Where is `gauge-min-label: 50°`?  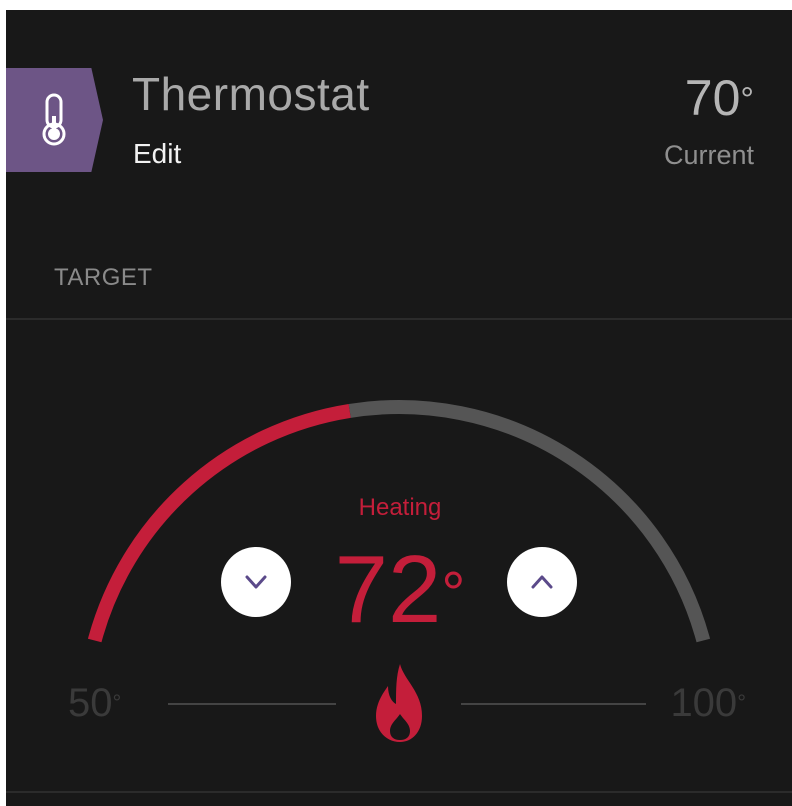 gauge-min-label: 50° is located at coordinates (94, 703).